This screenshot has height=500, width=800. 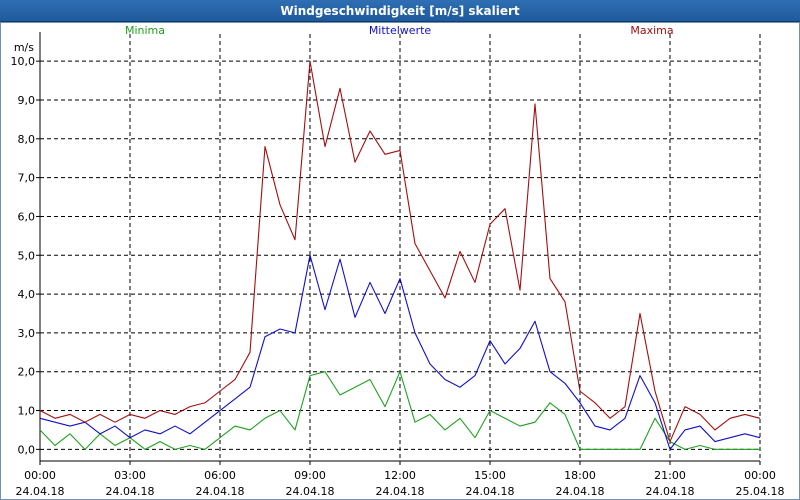 I want to click on x-tick-time: 06:00, so click(x=220, y=475).